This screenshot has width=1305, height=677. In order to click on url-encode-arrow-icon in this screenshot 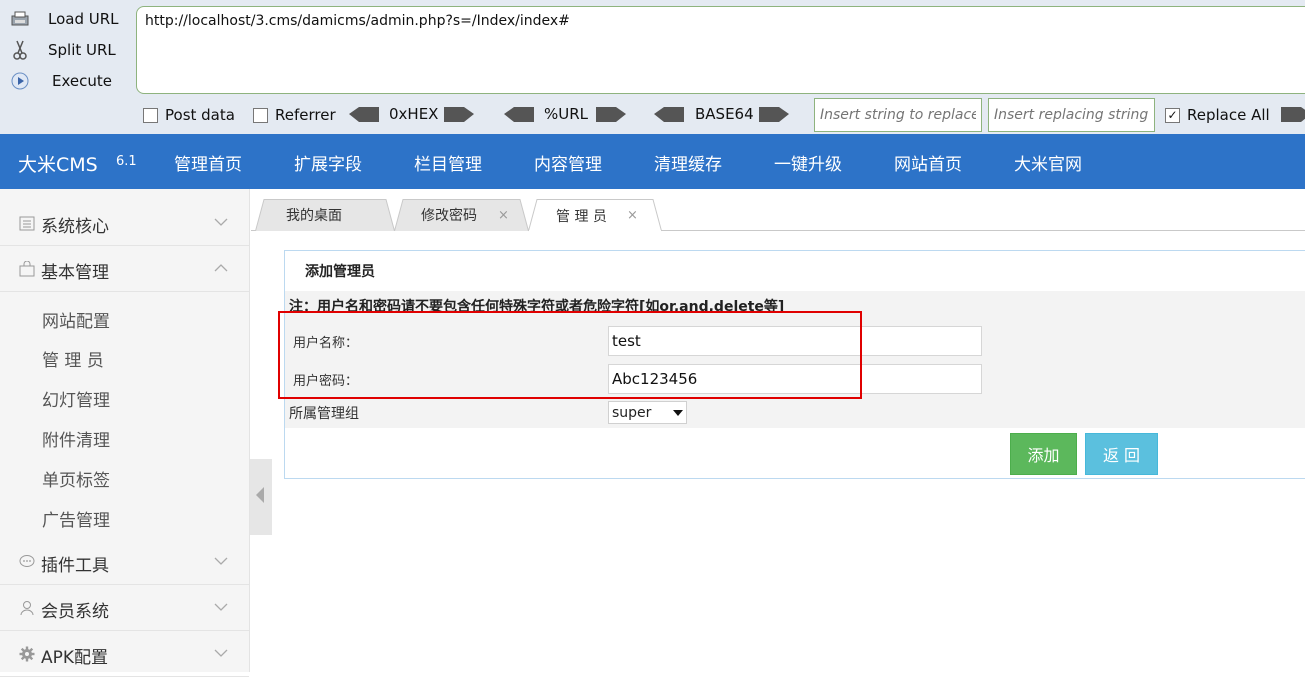, I will do `click(611, 114)`.